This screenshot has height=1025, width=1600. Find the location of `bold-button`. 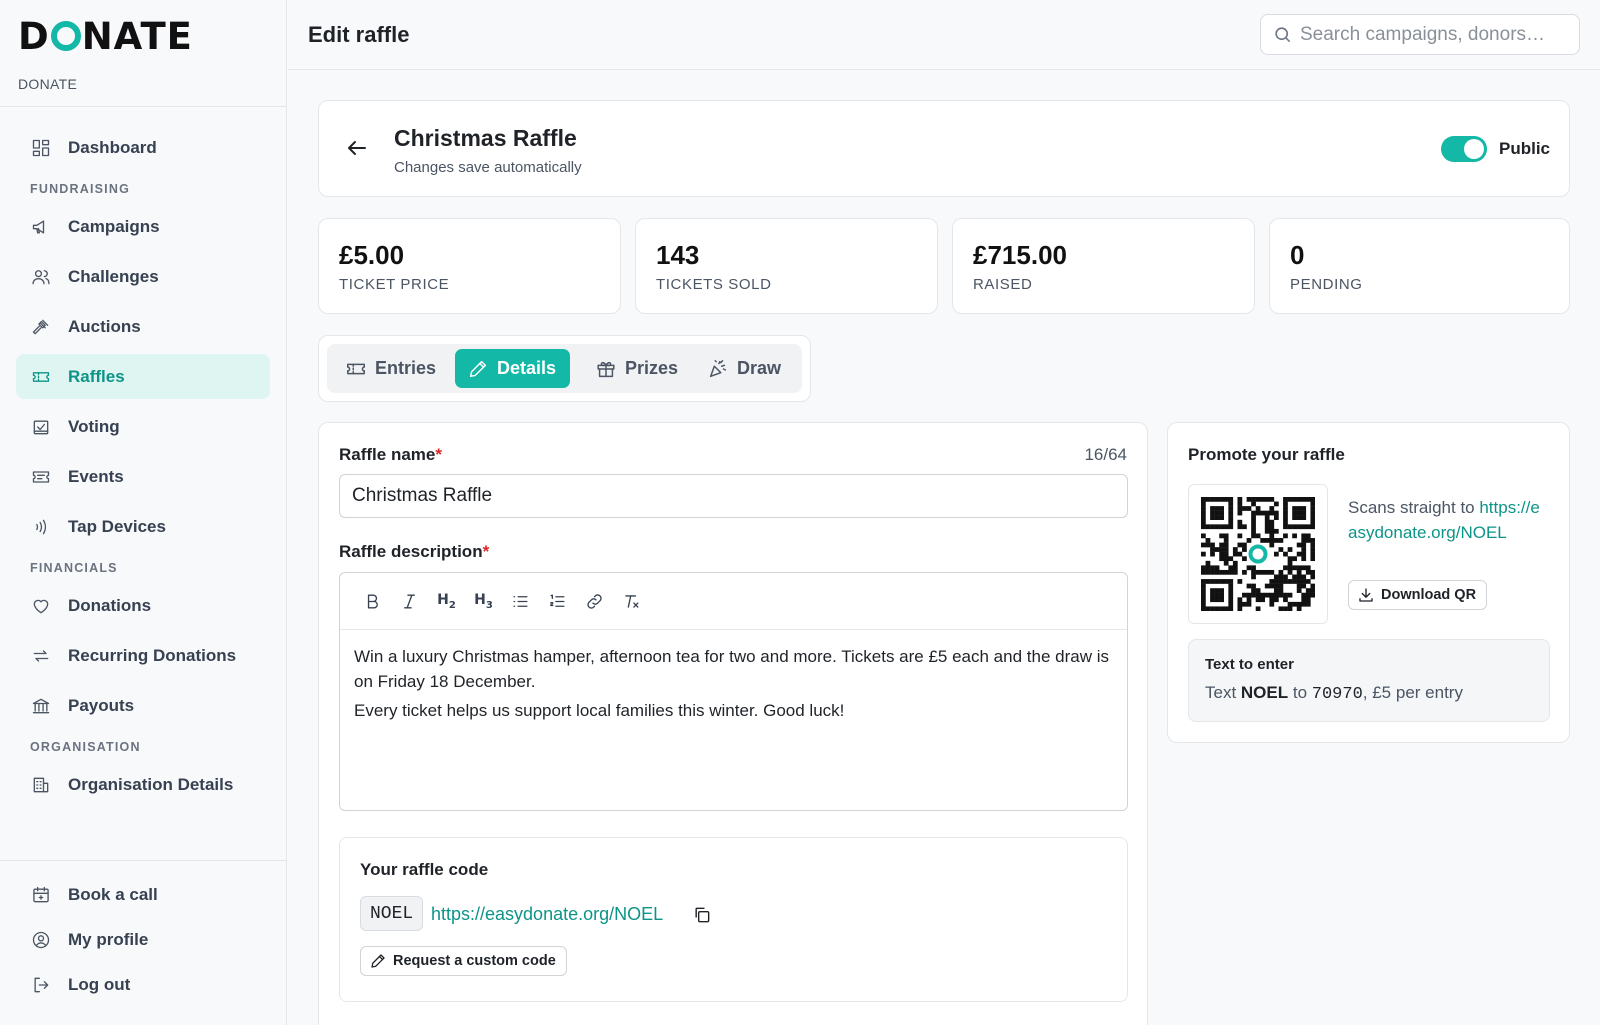

bold-button is located at coordinates (372, 601).